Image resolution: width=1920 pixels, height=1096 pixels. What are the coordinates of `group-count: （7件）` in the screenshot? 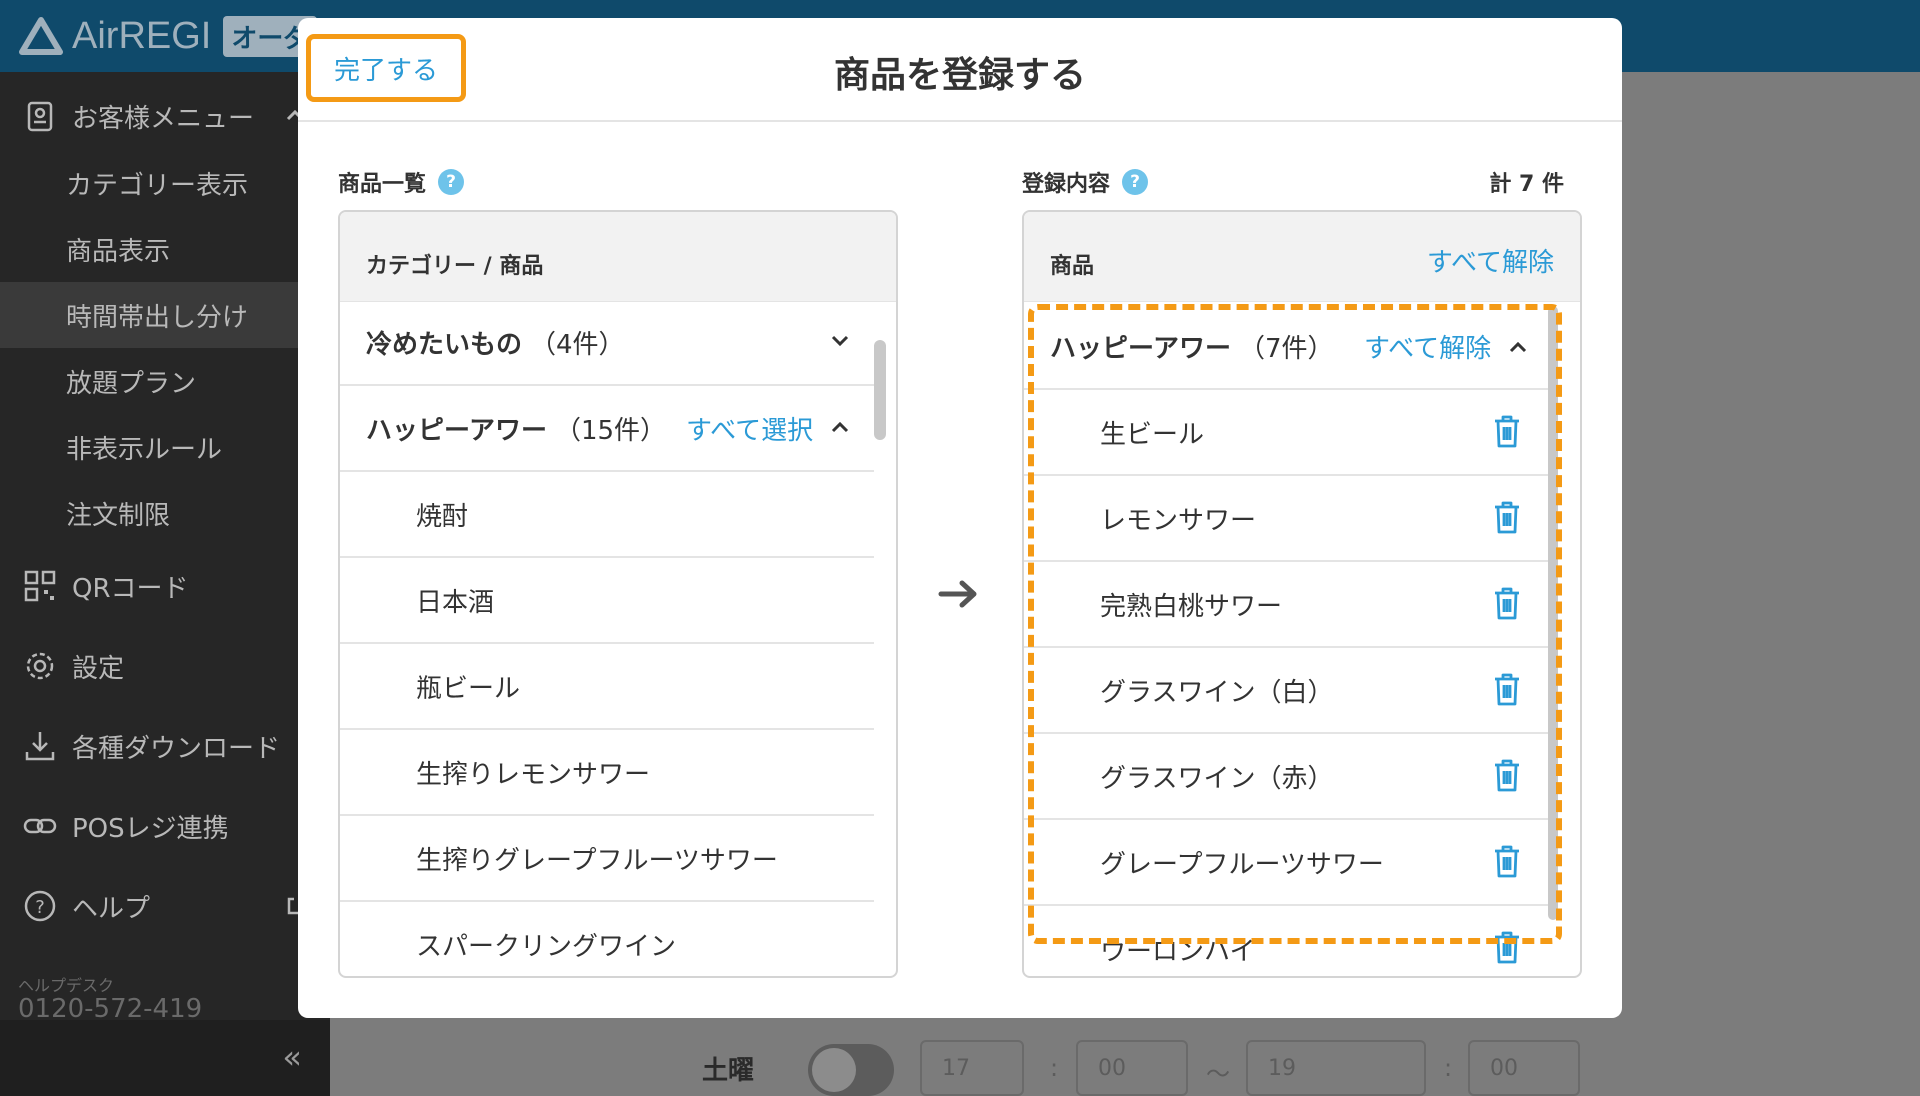 It's located at (1286, 348).